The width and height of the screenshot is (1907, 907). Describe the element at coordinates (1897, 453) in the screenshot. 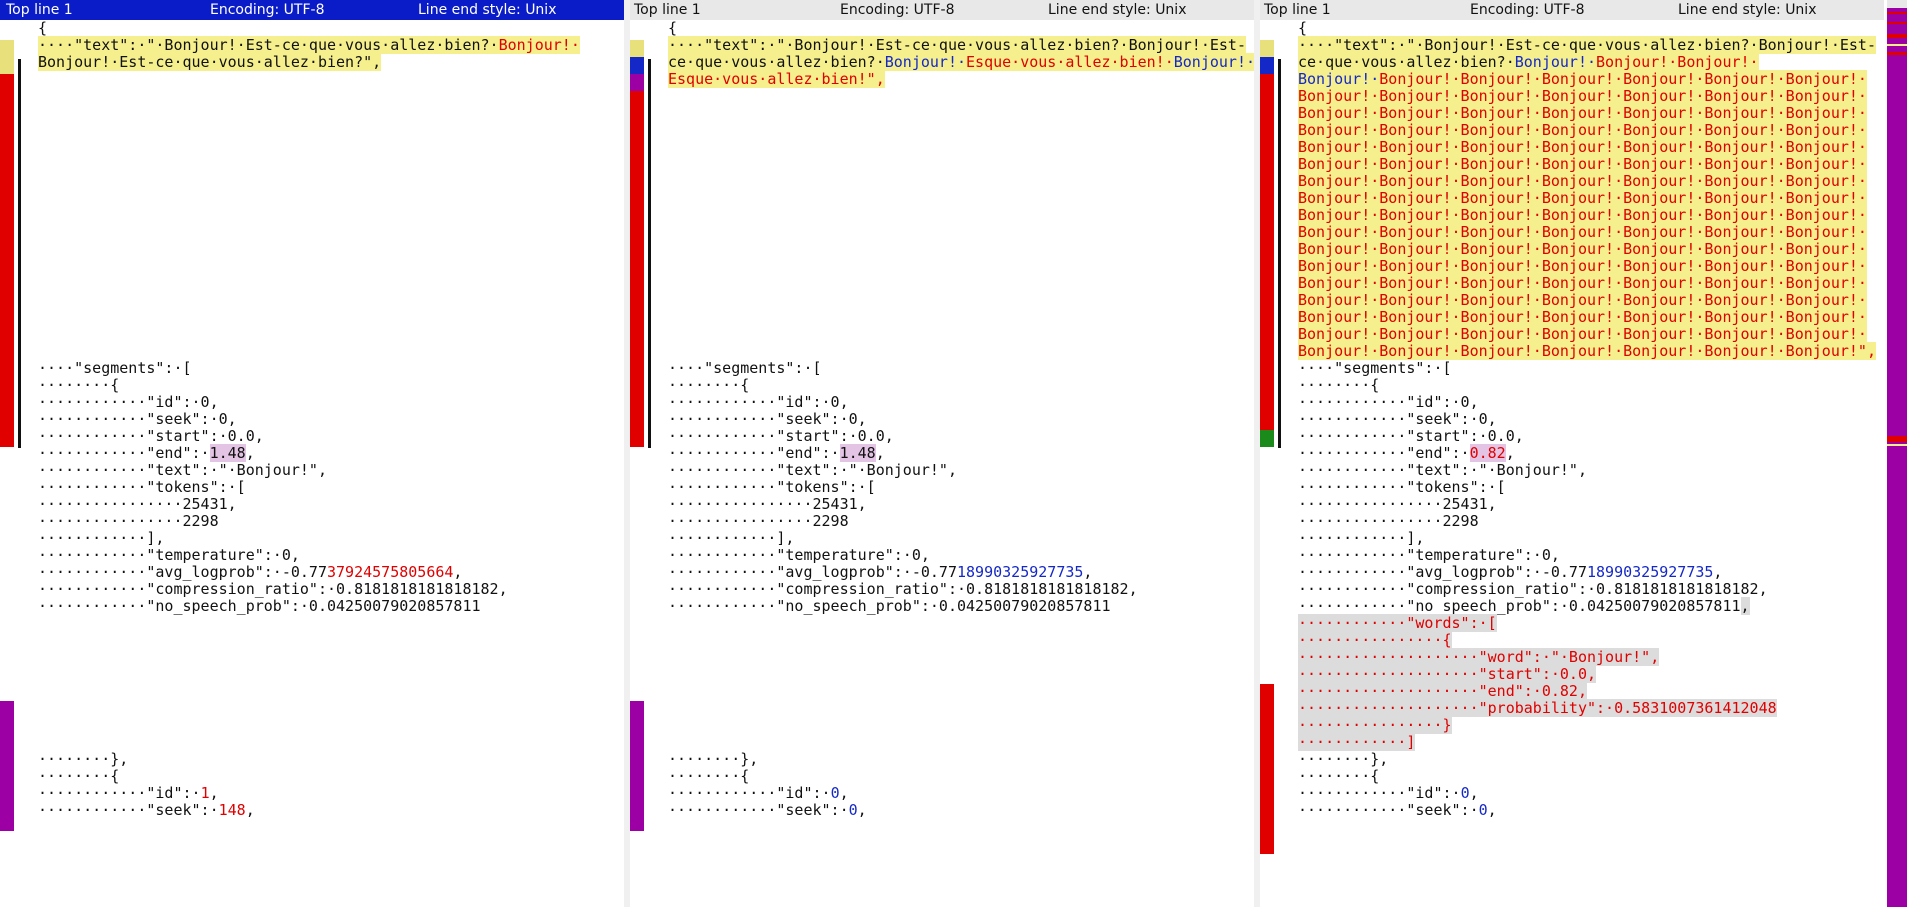

I see `diff-overview-bar` at that location.